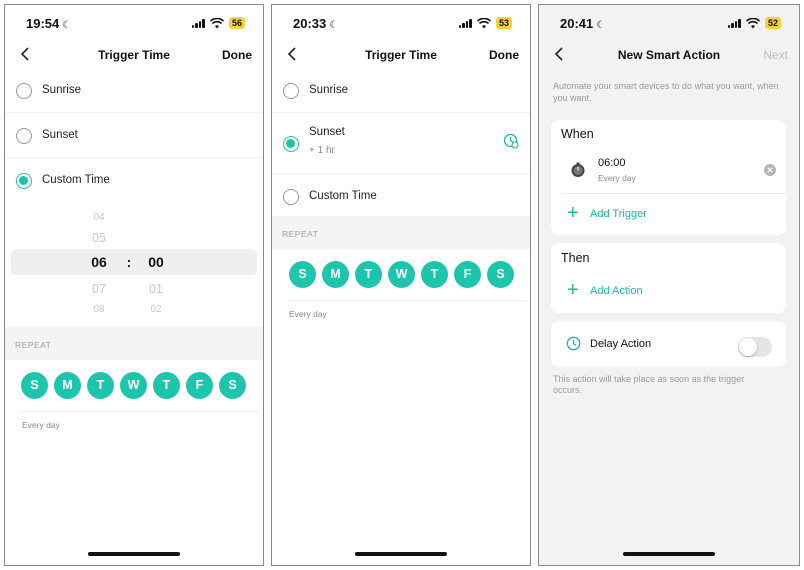 The width and height of the screenshot is (804, 570). Describe the element at coordinates (668, 292) in the screenshot. I see `add-action-button: + Add Action` at that location.